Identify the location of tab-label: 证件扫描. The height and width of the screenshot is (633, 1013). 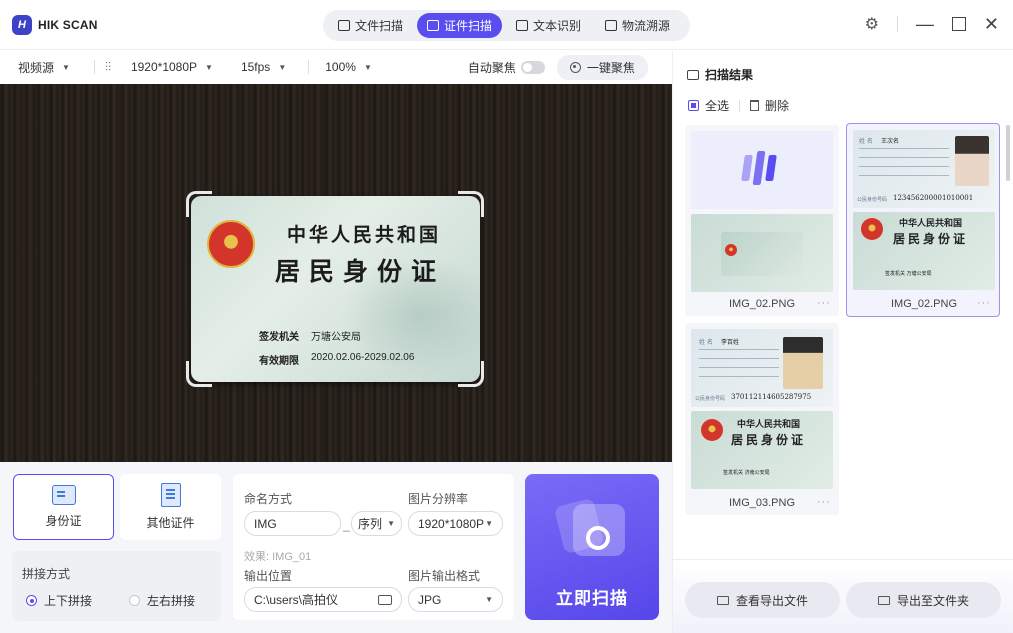
(468, 26).